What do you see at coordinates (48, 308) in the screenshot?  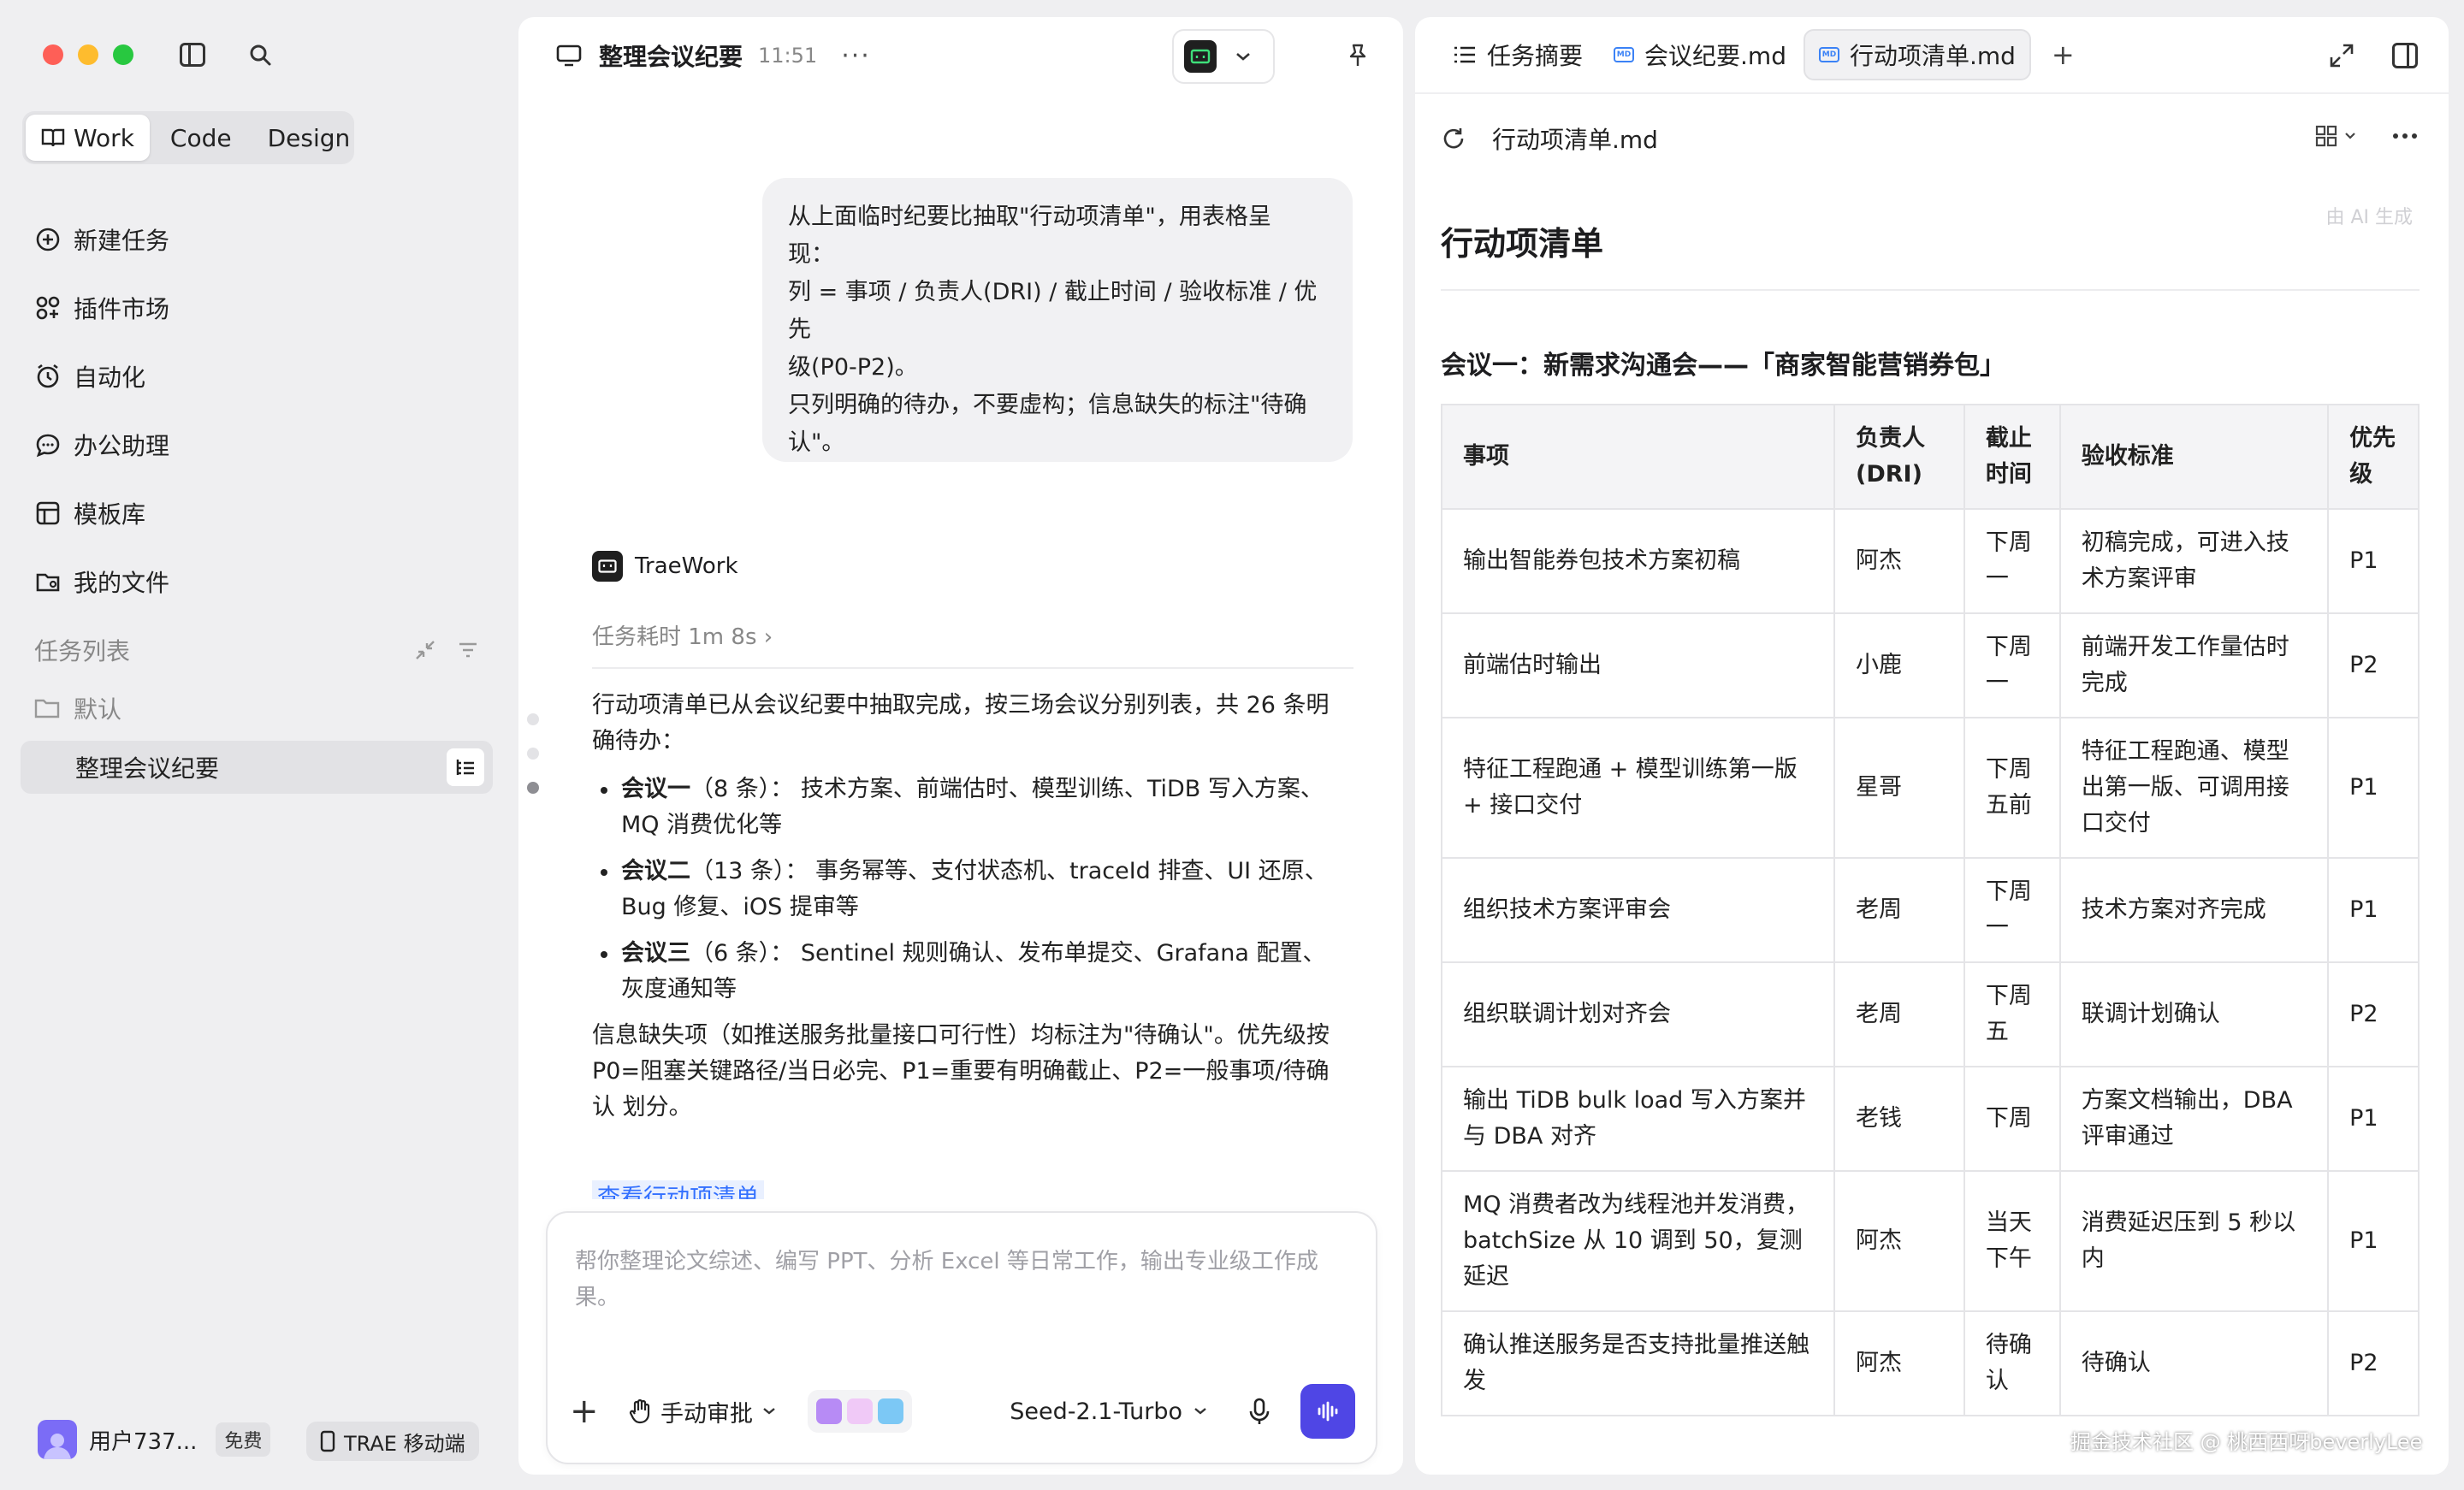 I see `plugin-icon` at bounding box center [48, 308].